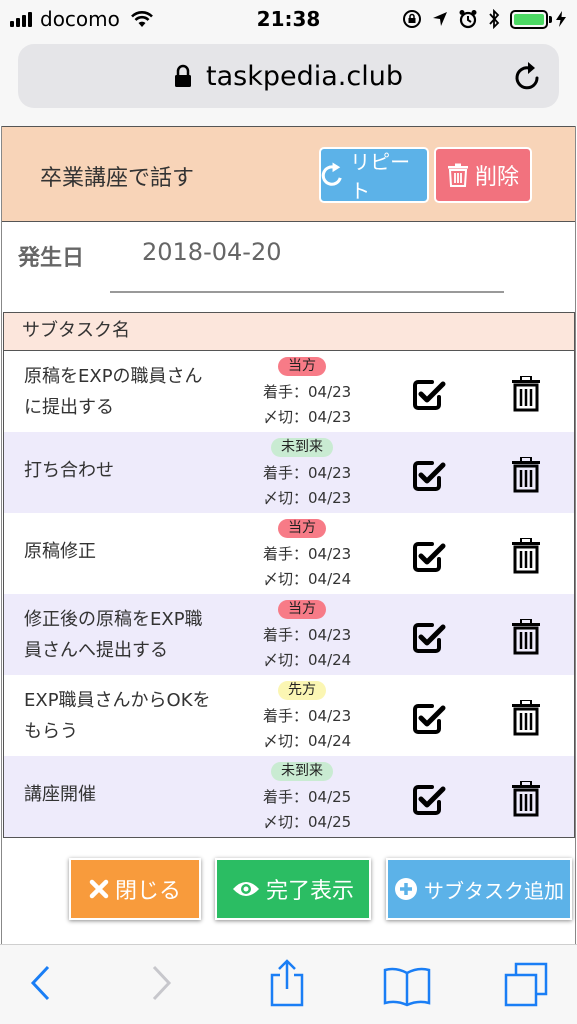  Describe the element at coordinates (69, 470) in the screenshot. I see `subtask-name-line1: 打ち合わせ` at that location.